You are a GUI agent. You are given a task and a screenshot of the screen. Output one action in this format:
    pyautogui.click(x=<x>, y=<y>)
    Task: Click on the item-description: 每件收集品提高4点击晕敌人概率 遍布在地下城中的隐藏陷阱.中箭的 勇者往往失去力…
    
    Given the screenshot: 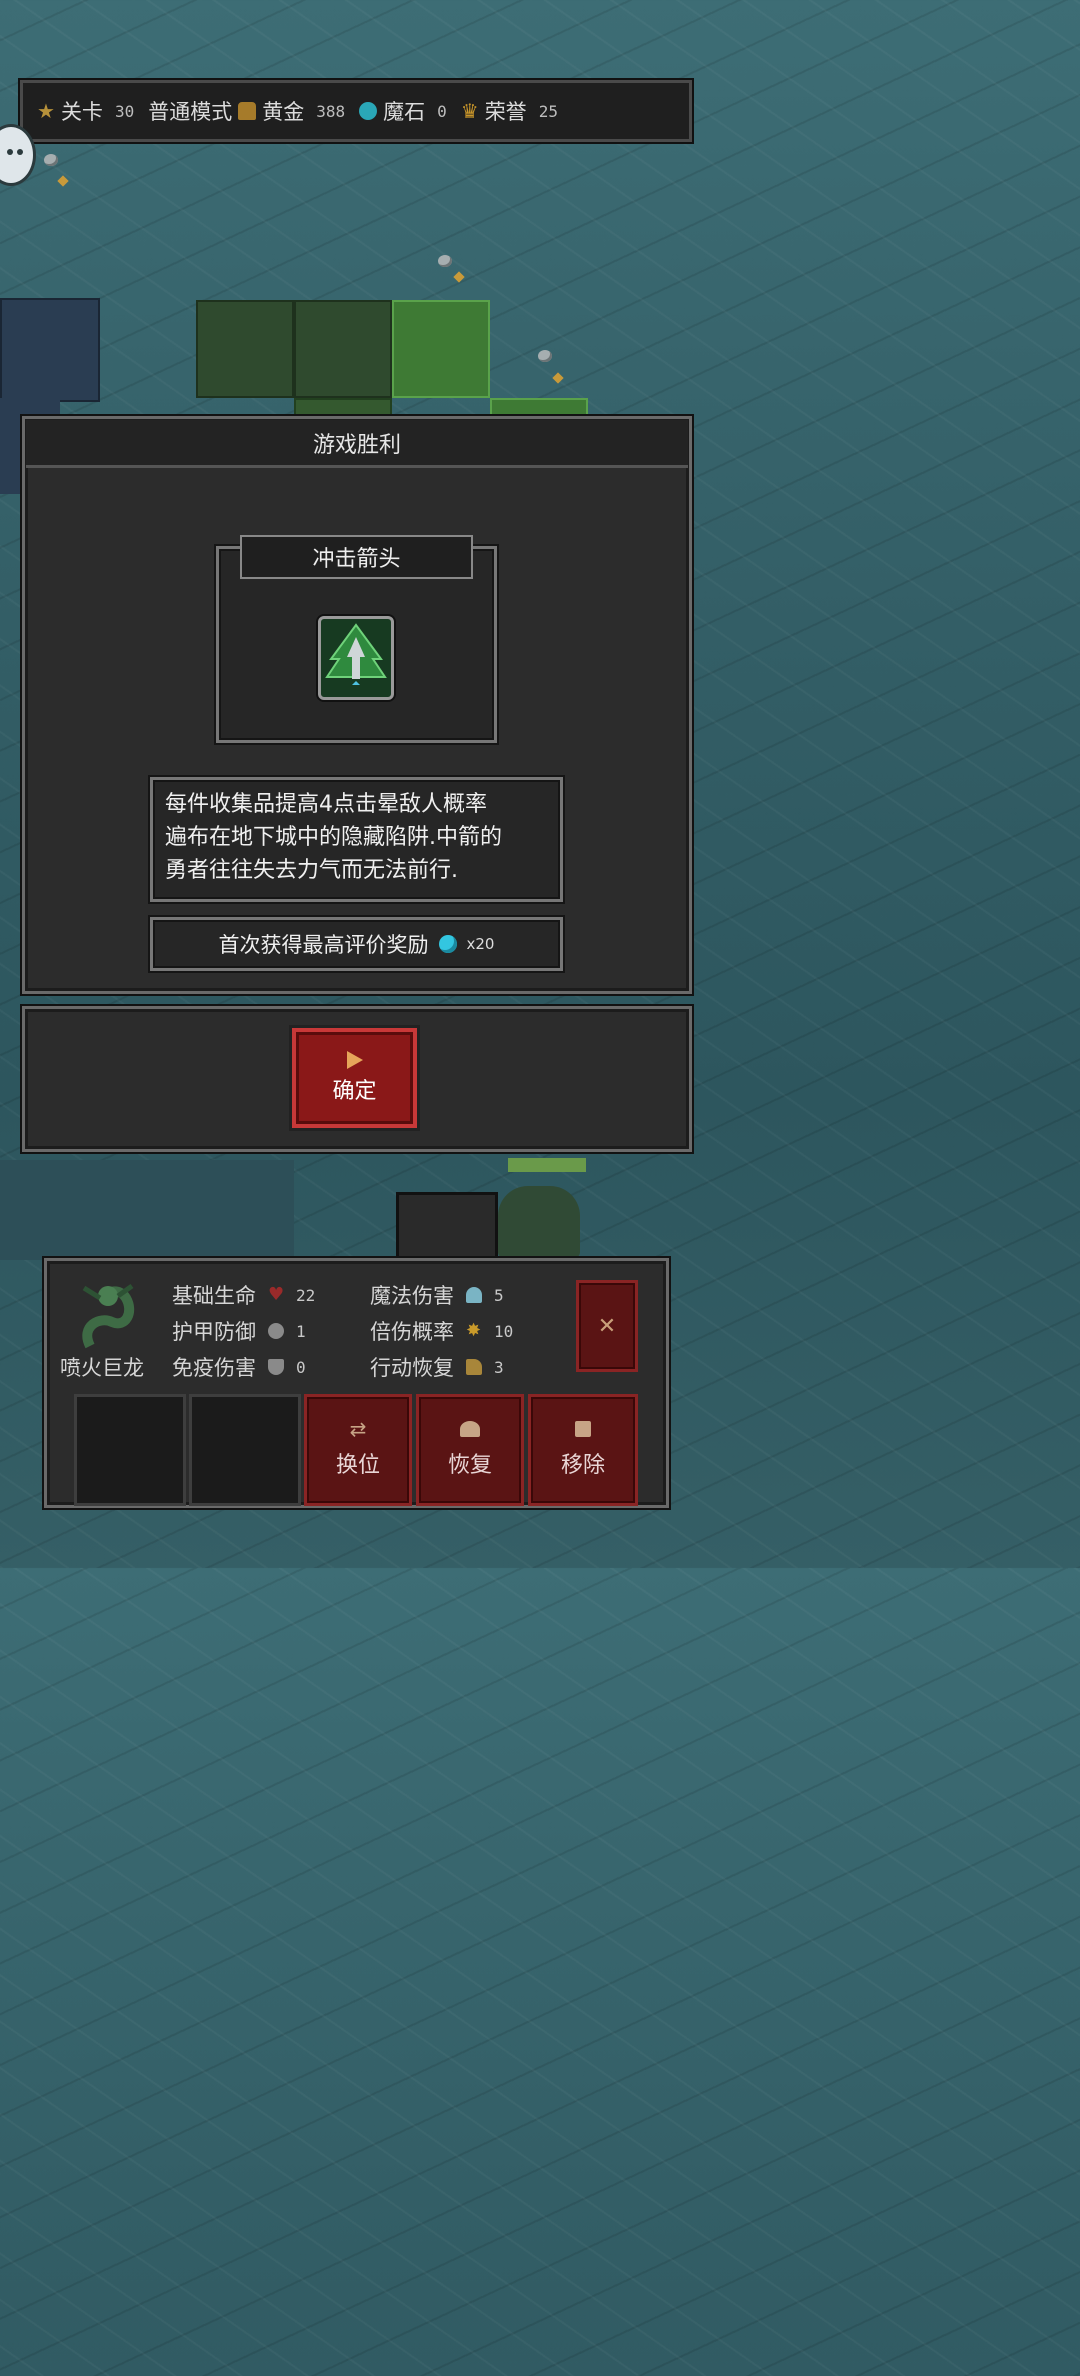 What is the action you would take?
    pyautogui.click(x=356, y=839)
    